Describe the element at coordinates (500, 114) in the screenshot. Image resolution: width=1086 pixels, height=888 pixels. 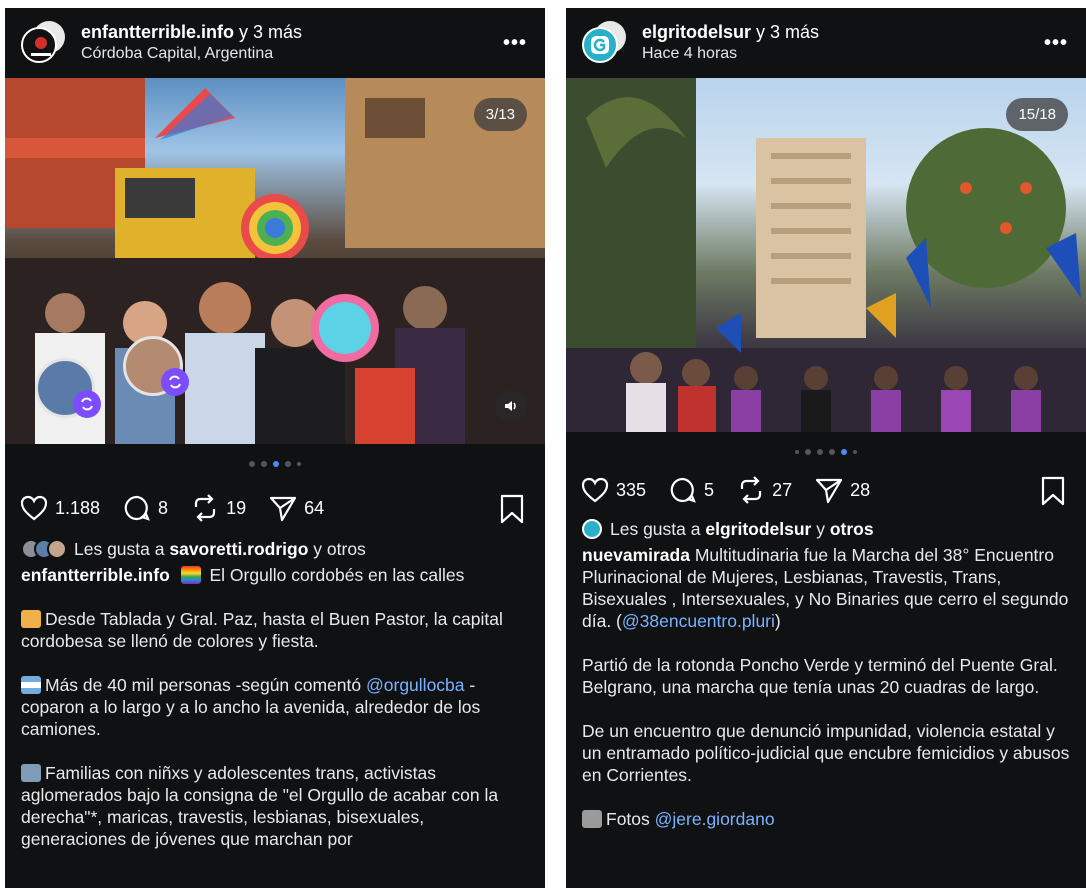
I see `media-counter: 3/13` at that location.